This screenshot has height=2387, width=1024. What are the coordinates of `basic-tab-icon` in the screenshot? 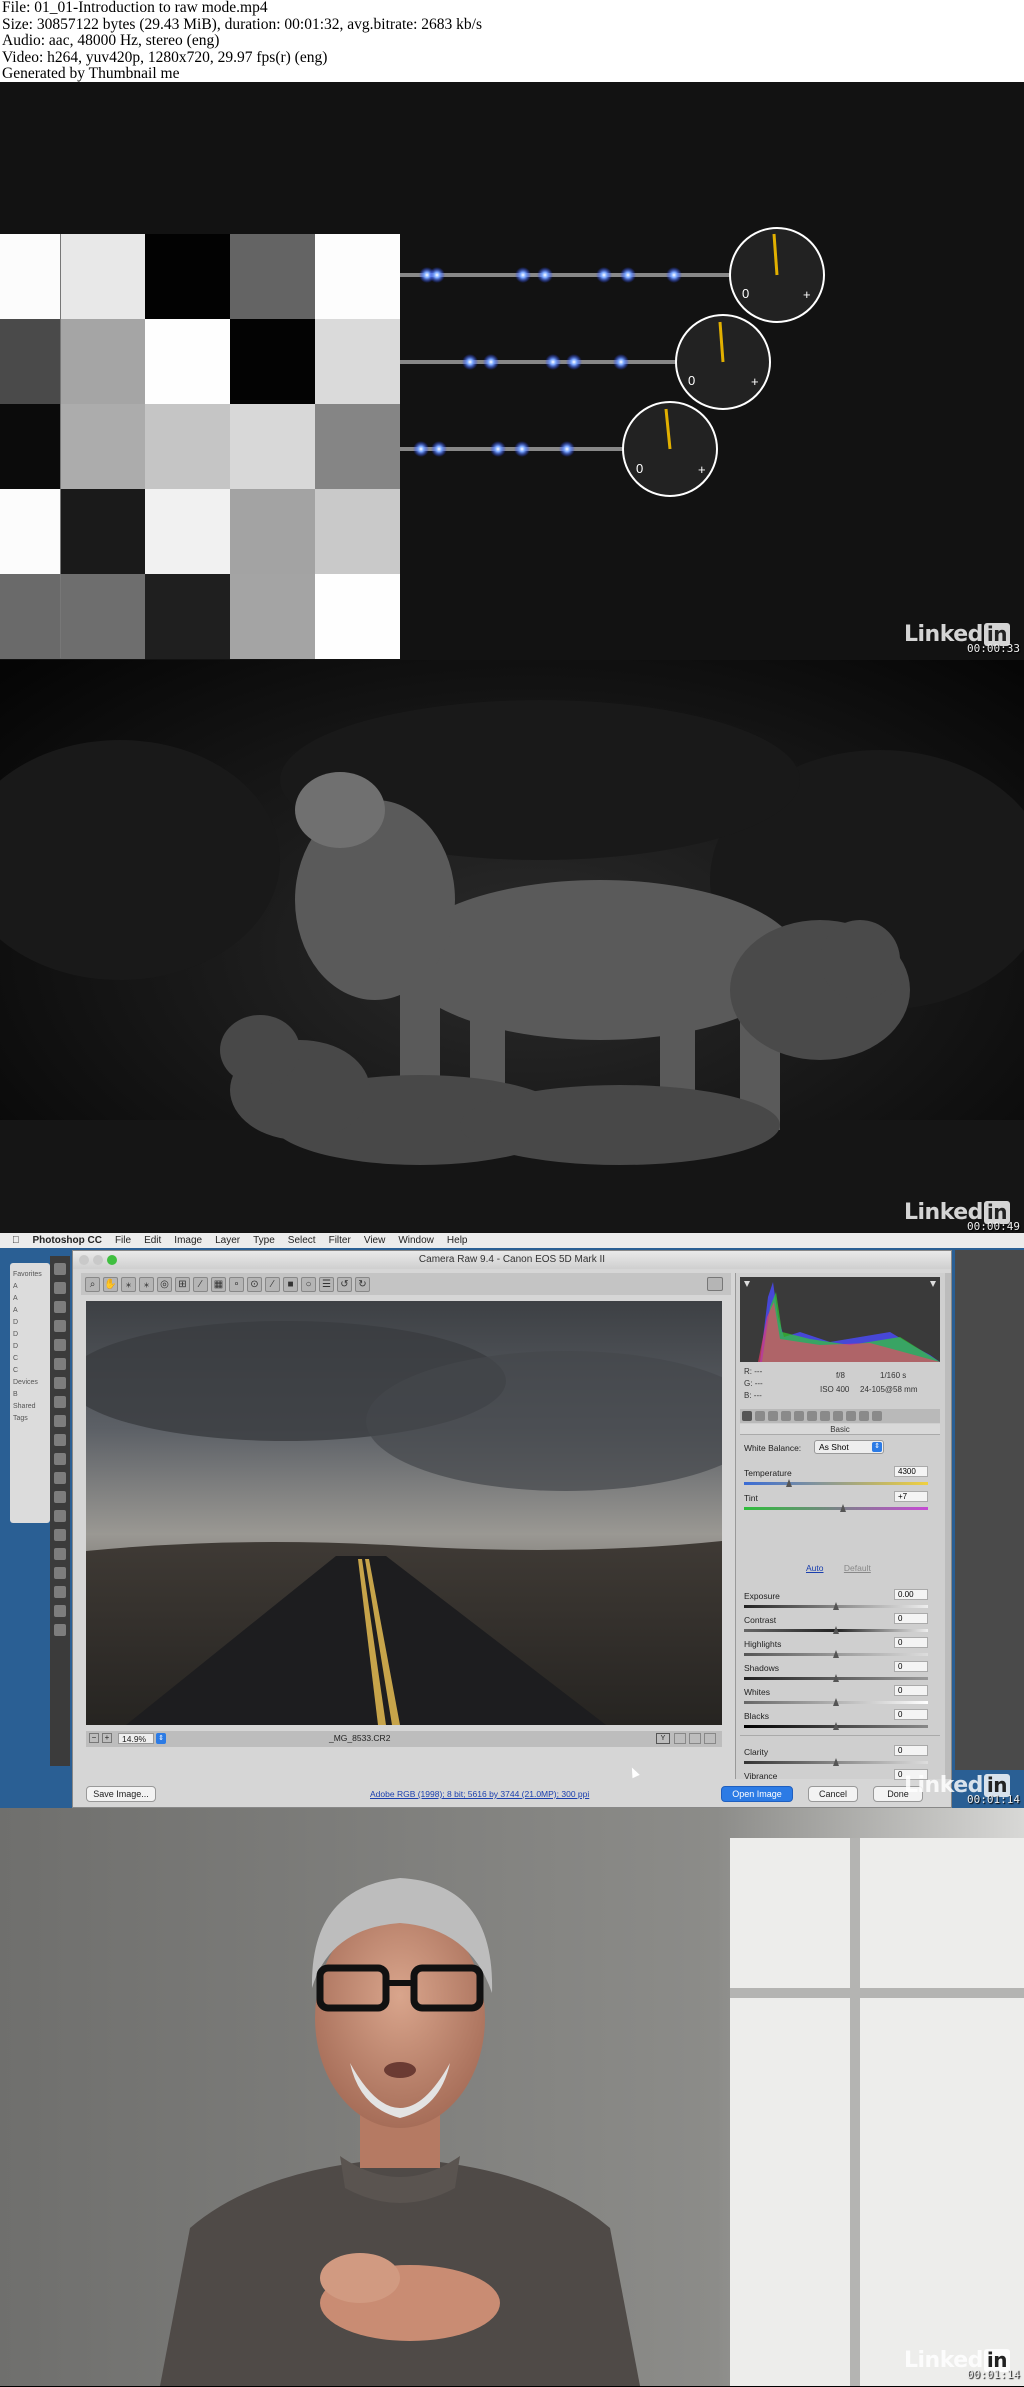 It's located at (747, 1416).